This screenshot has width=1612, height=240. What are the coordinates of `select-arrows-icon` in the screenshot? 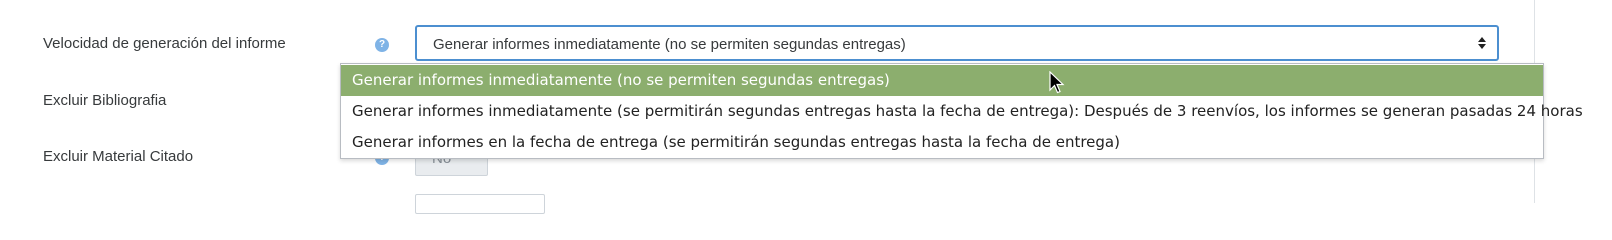 It's located at (1482, 43).